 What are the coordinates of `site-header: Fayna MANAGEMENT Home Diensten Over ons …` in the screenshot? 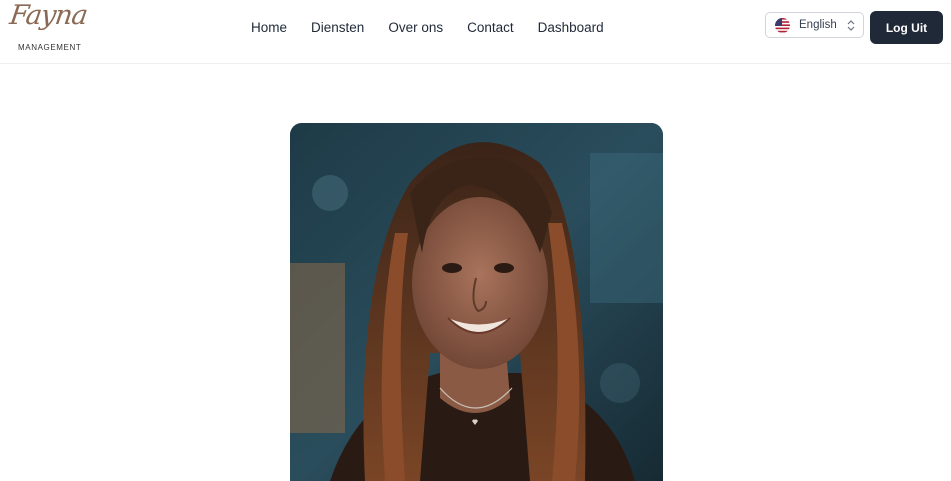 It's located at (475, 32).